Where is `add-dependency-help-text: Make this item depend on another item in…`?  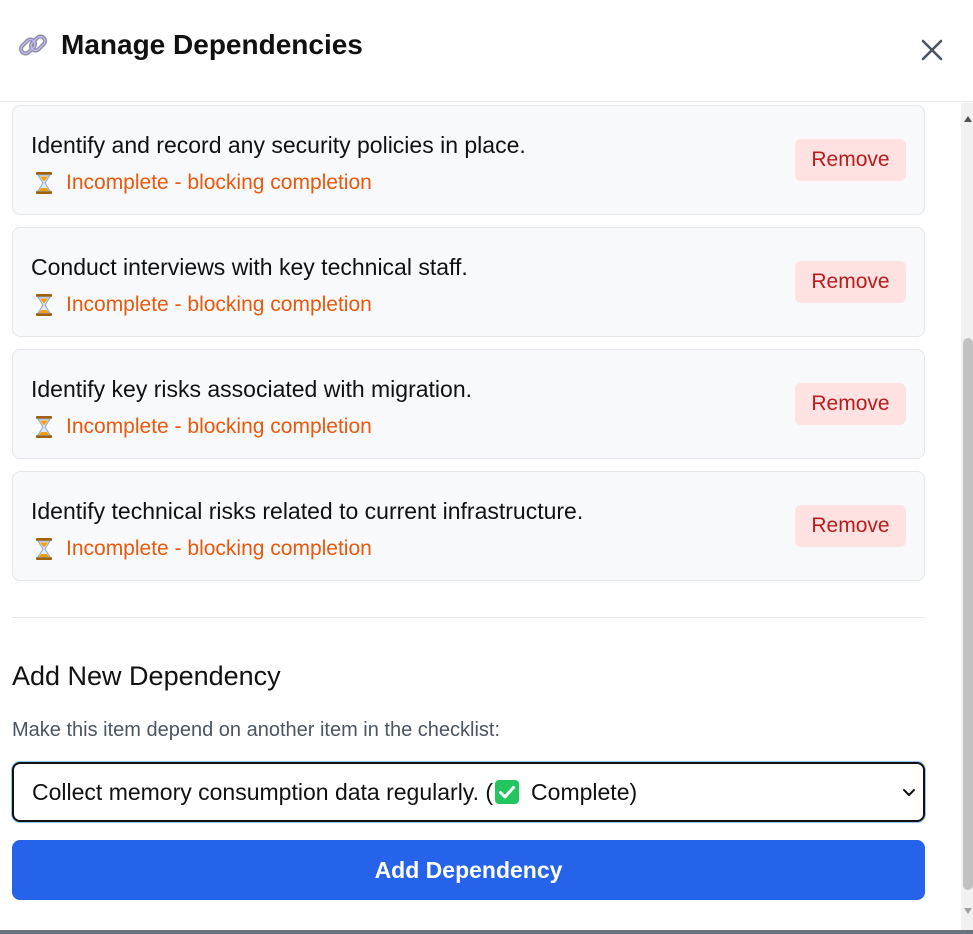 add-dependency-help-text: Make this item depend on another item in… is located at coordinates (256, 730).